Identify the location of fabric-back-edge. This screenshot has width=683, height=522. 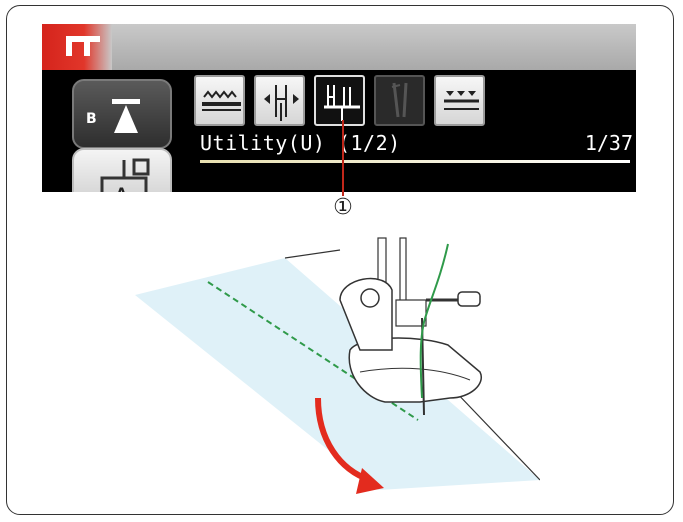
(312, 254).